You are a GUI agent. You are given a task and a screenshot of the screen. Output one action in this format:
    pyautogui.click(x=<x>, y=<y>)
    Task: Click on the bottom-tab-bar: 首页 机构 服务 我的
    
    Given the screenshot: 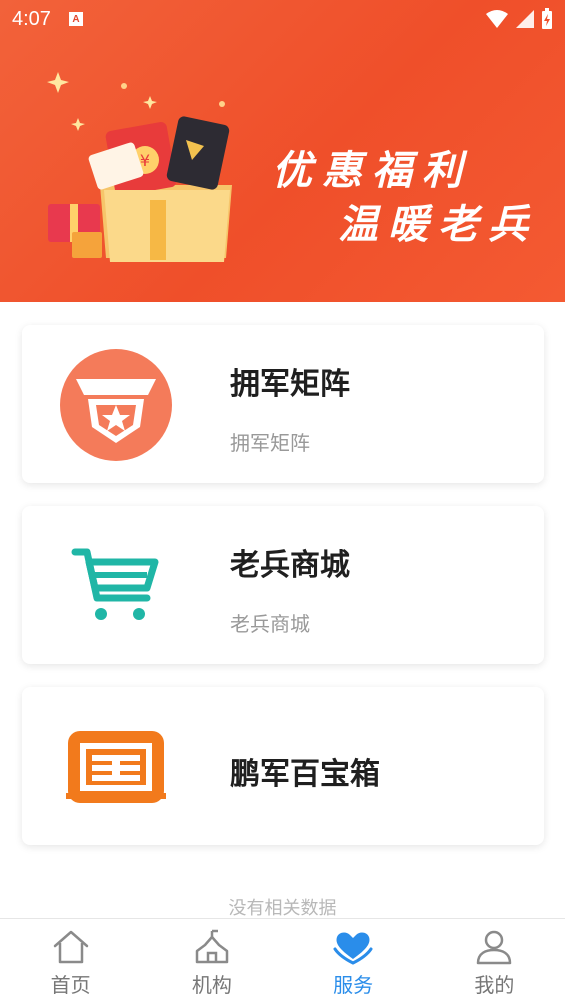 What is the action you would take?
    pyautogui.click(x=282, y=961)
    